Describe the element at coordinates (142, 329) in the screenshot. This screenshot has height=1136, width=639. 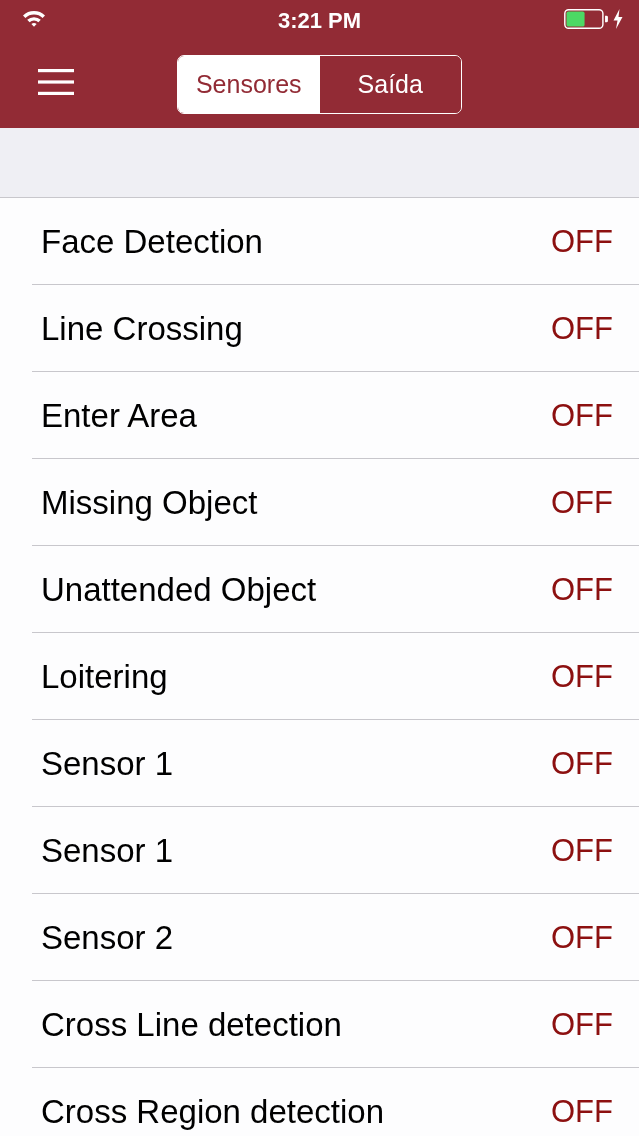
I see `sensor-name: Line Crossing` at that location.